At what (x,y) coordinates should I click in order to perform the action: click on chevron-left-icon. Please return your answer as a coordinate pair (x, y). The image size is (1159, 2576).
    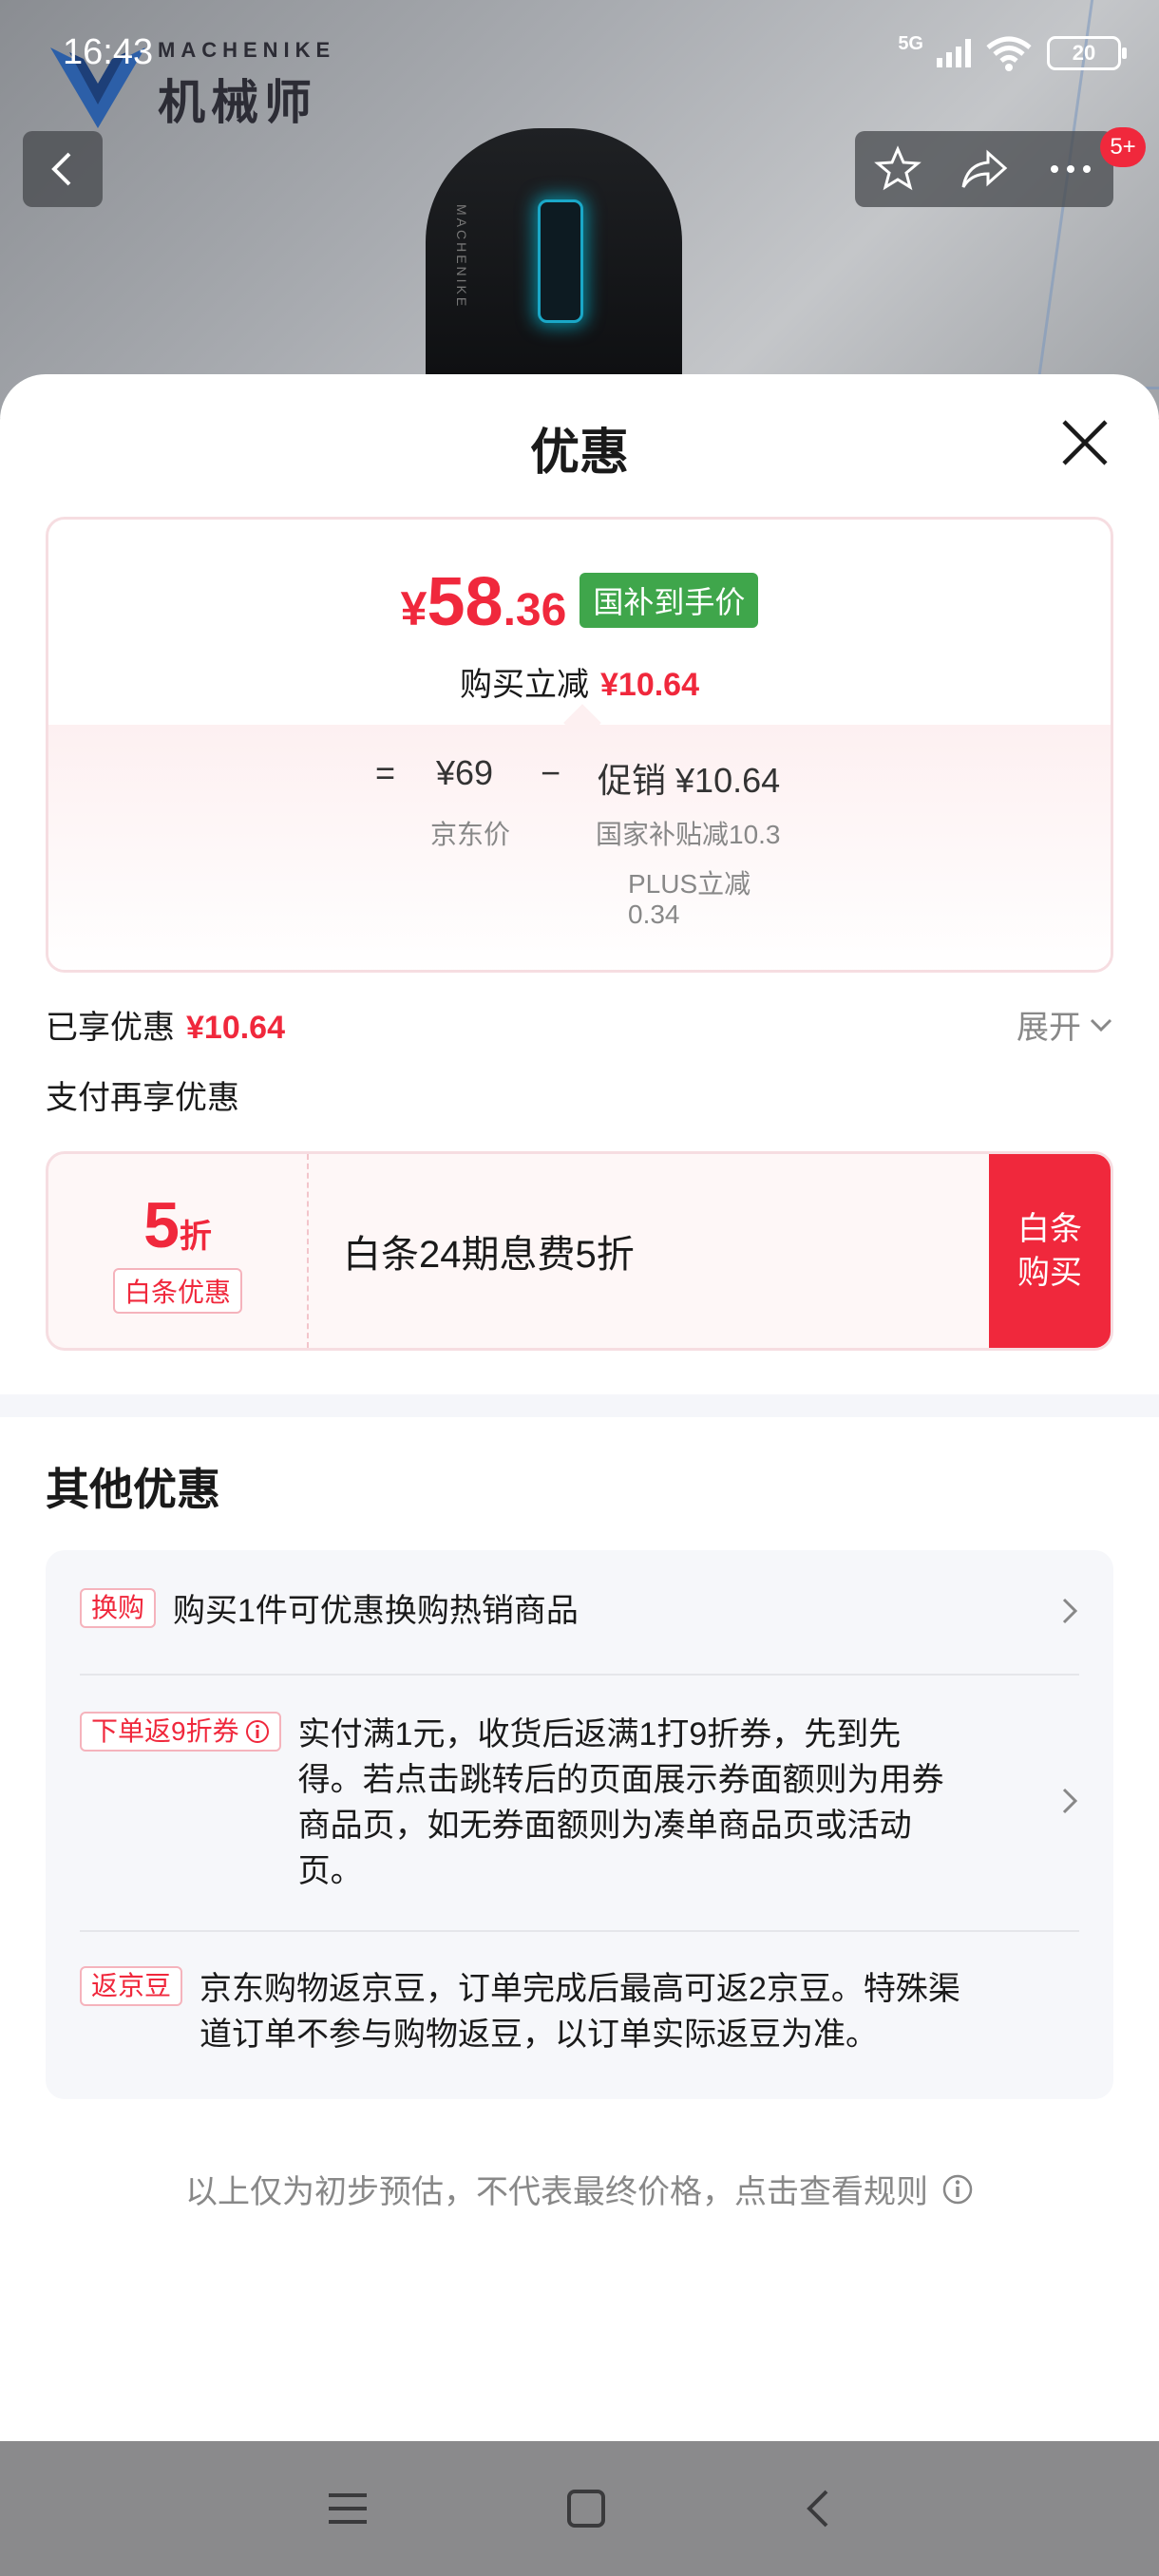
    Looking at the image, I should click on (61, 169).